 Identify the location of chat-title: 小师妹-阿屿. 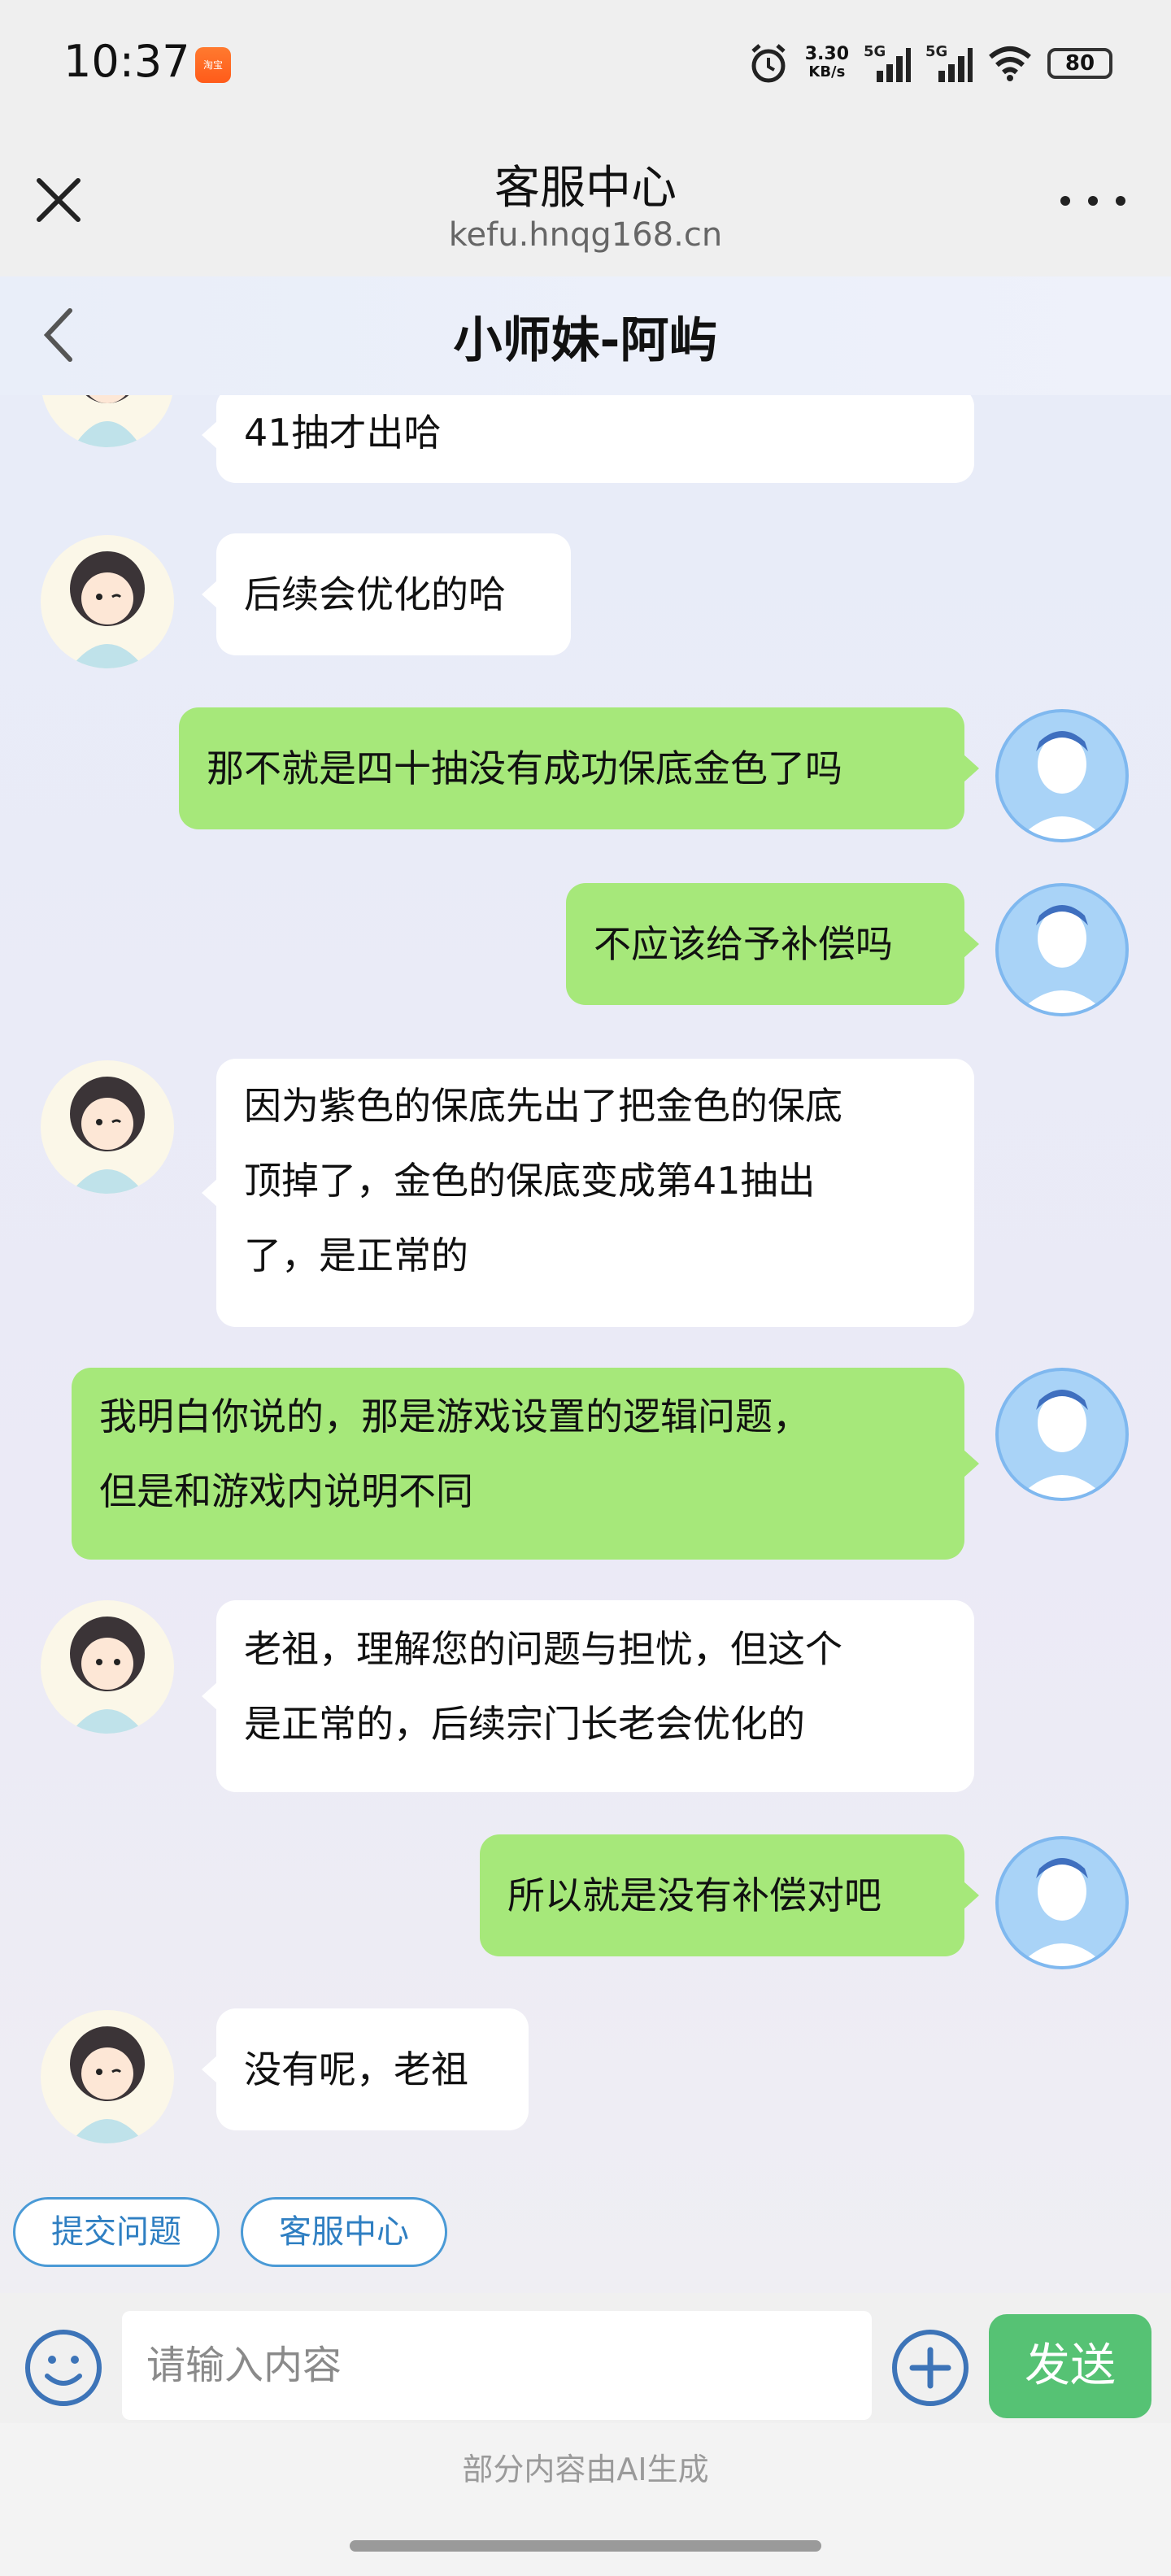
(585, 341).